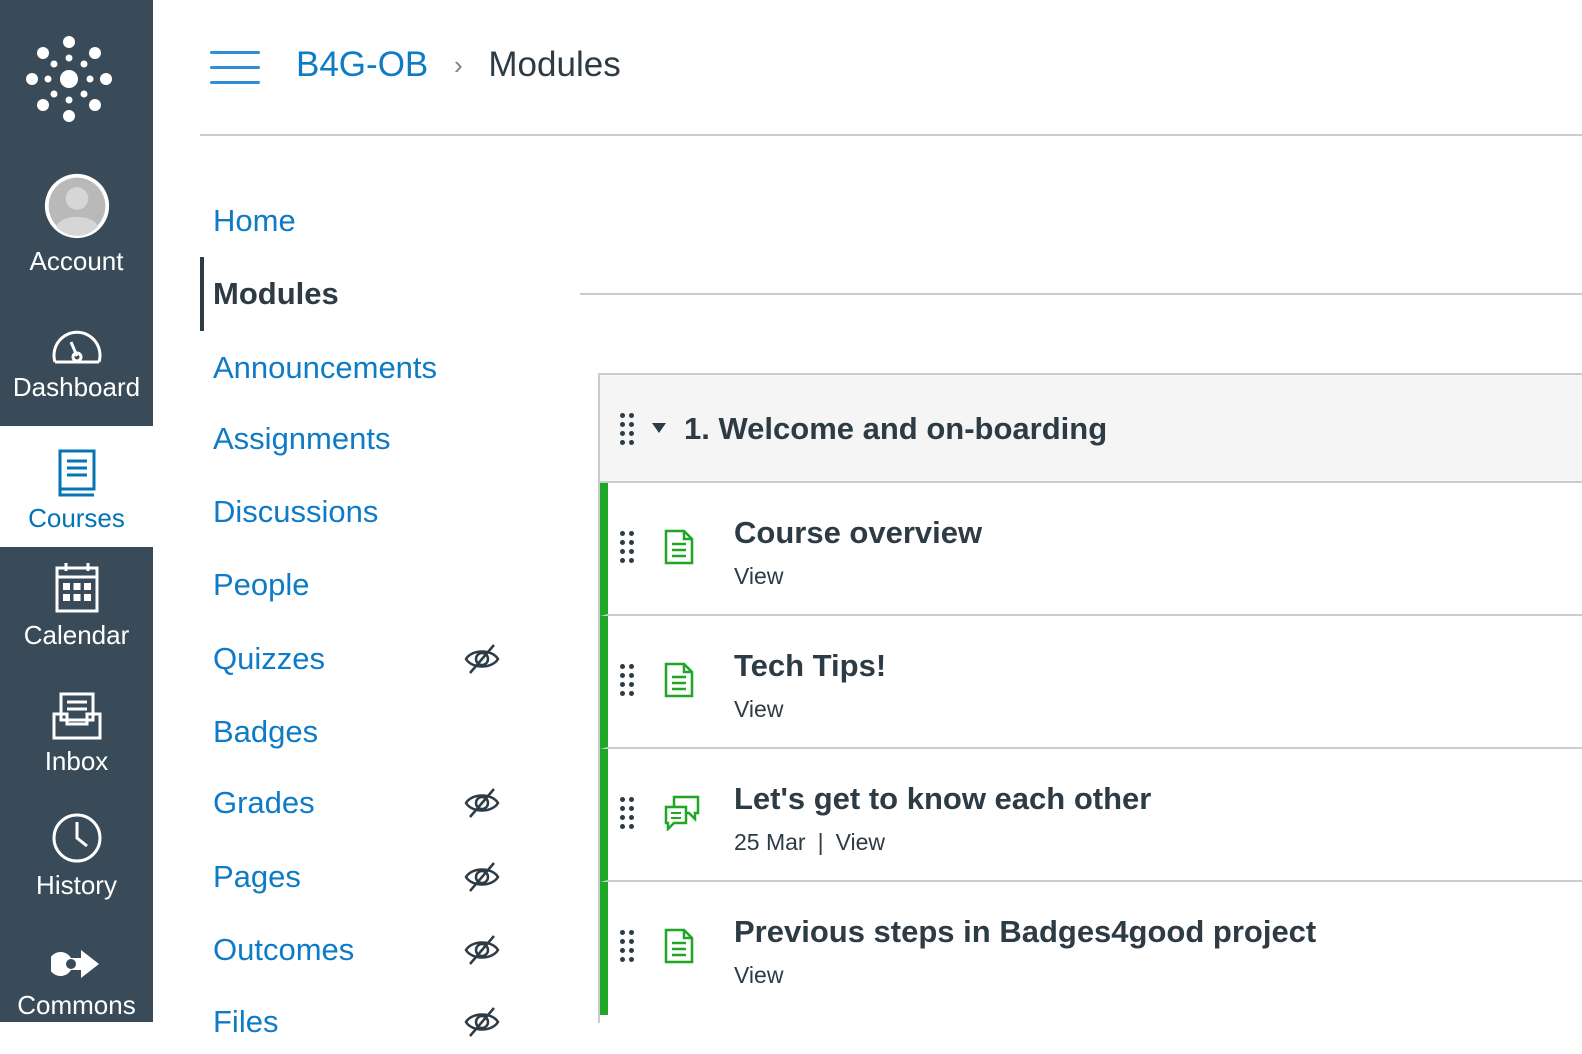  Describe the element at coordinates (76, 473) in the screenshot. I see `courses-icon` at that location.